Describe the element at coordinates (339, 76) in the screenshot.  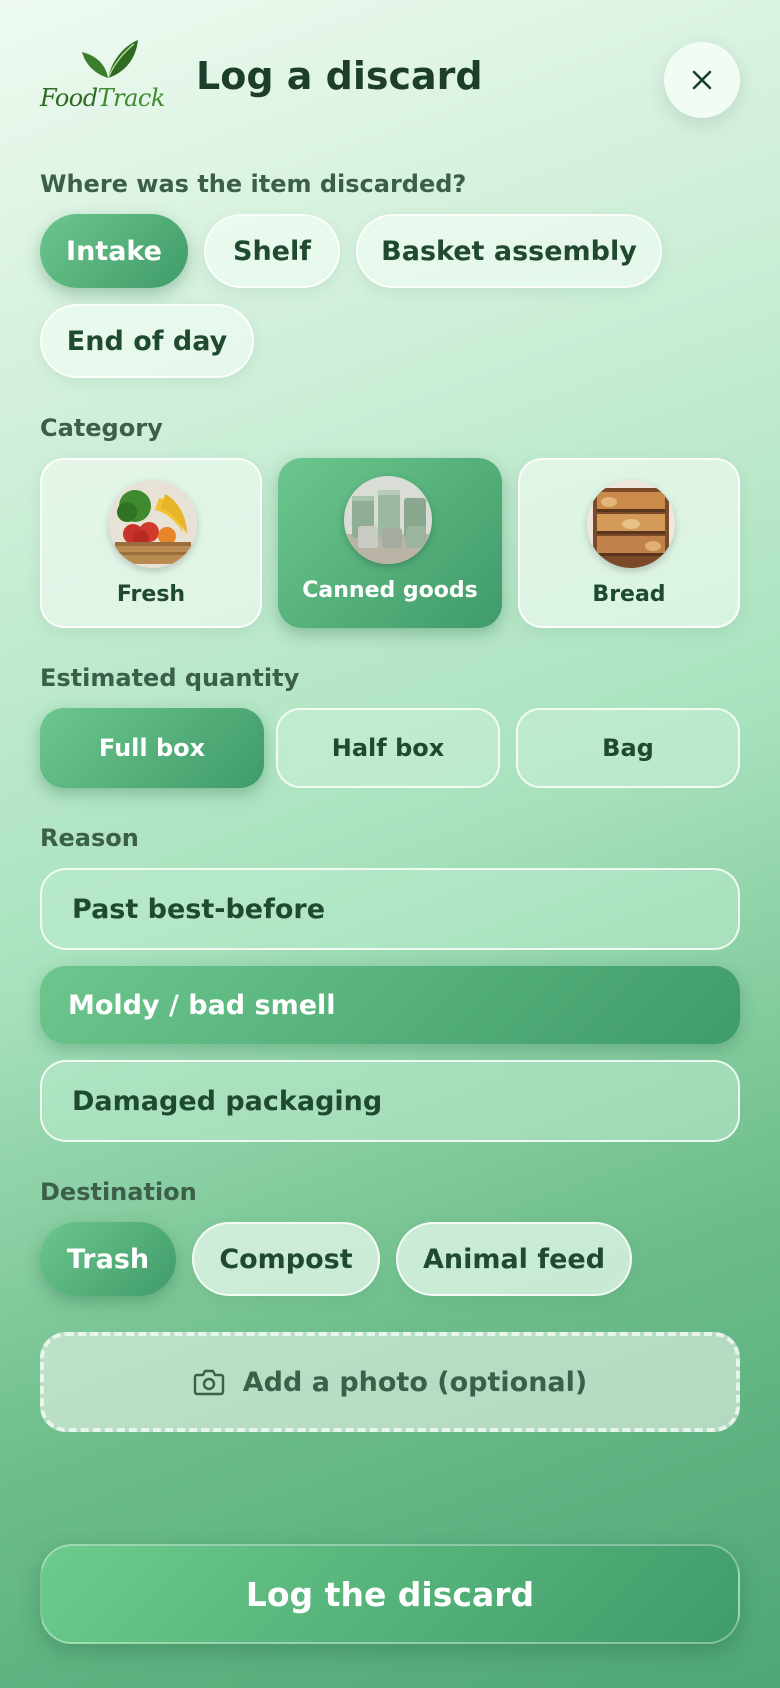
I see `page-title: Log a discard` at that location.